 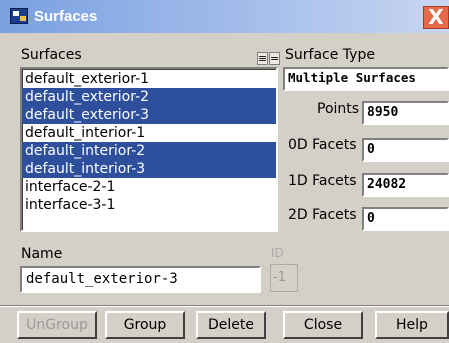 What do you see at coordinates (366, 79) in the screenshot?
I see `surface-type-field: Multiple Surfaces` at bounding box center [366, 79].